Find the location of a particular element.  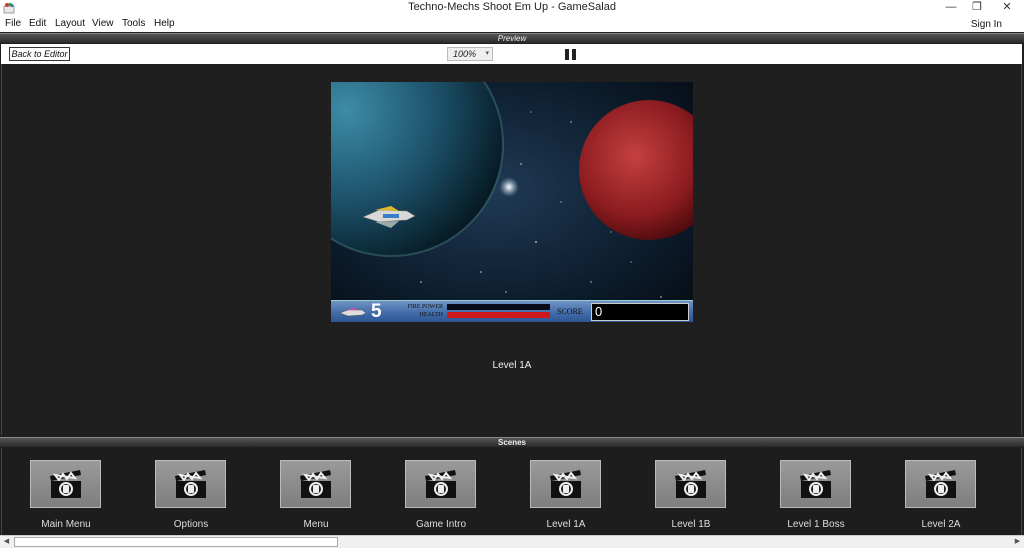

scene-label: Main Menu is located at coordinates (66, 524).